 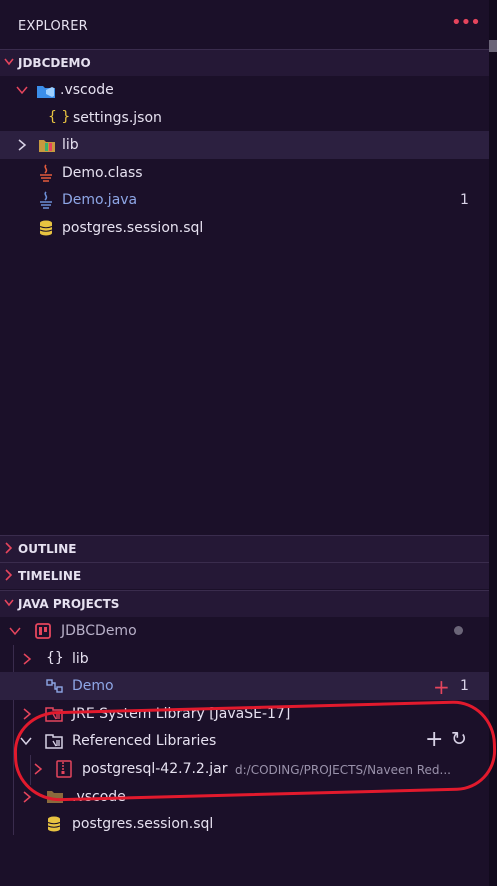 What do you see at coordinates (493, 443) in the screenshot?
I see `scrollbar` at bounding box center [493, 443].